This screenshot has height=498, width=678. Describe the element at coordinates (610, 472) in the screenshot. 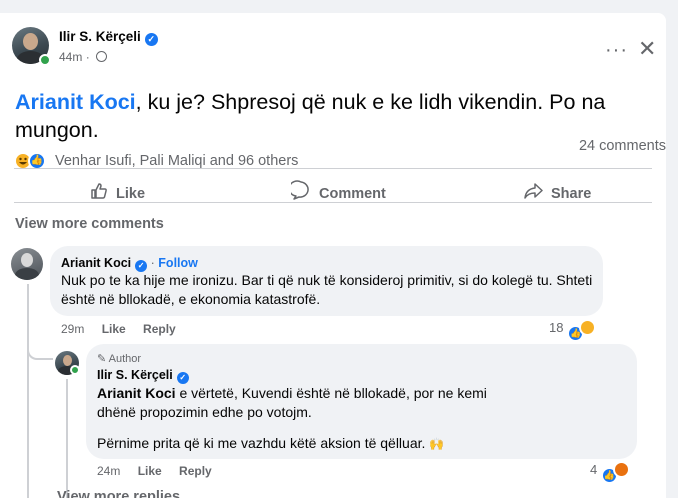

I see `reply-reactions: 4 👍` at that location.